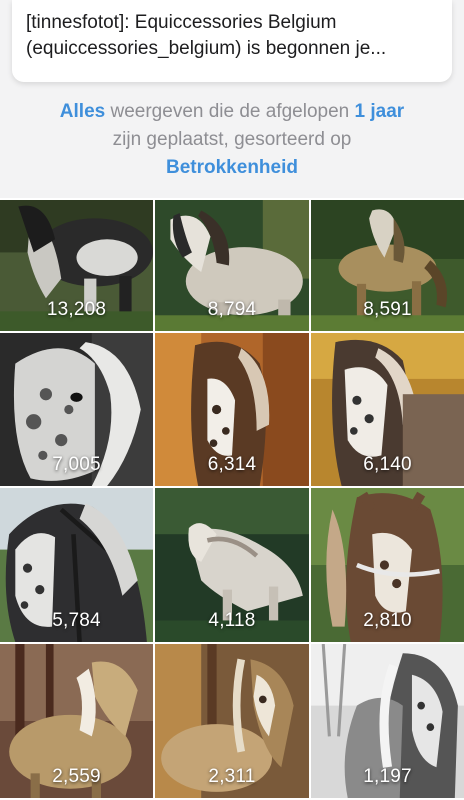  What do you see at coordinates (76, 309) in the screenshot?
I see `photo-count: 13,208` at bounding box center [76, 309].